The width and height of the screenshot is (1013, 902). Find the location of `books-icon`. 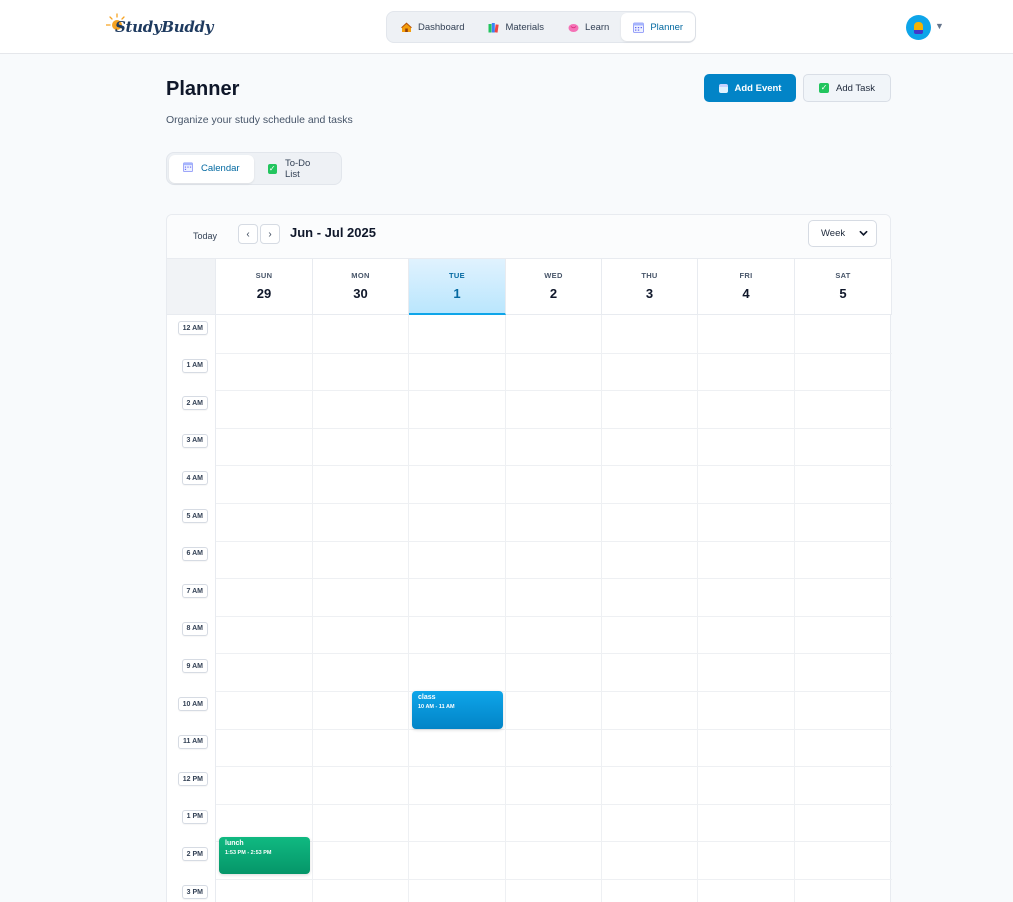

books-icon is located at coordinates (494, 27).